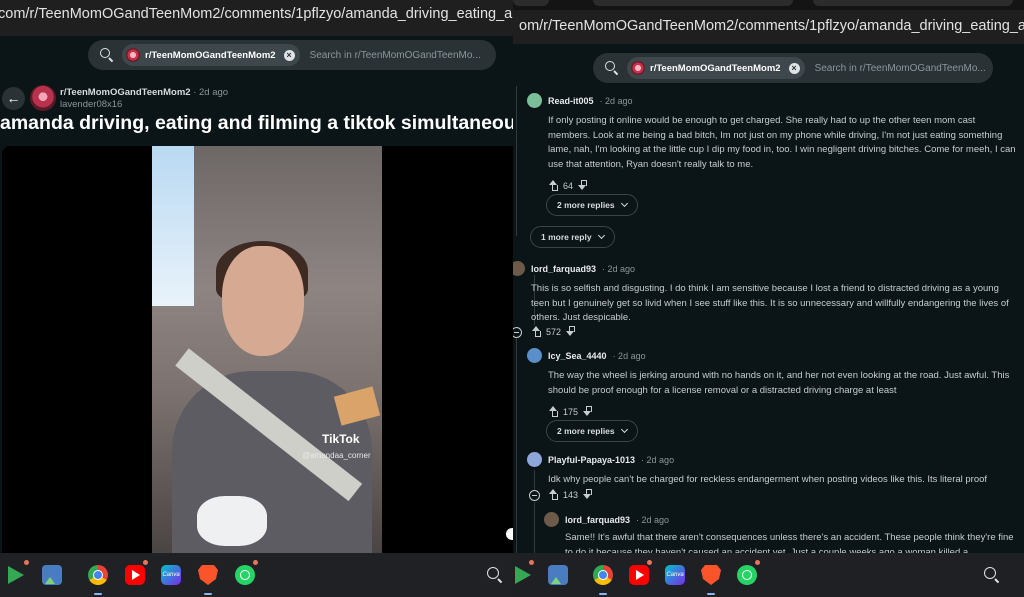  What do you see at coordinates (43, 98) in the screenshot?
I see `subreddit-avatar` at bounding box center [43, 98].